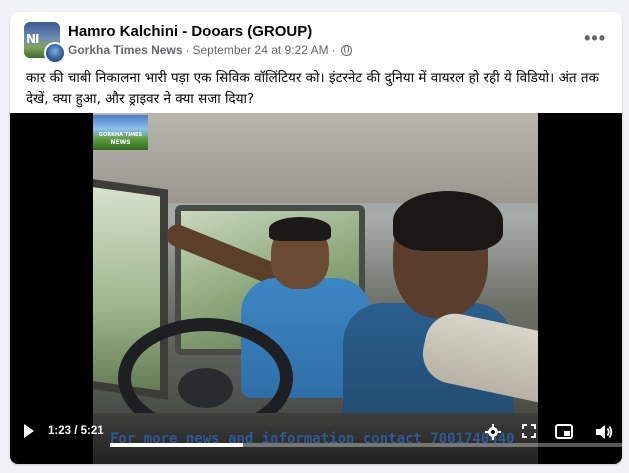 The height and width of the screenshot is (473, 629). I want to click on logo-text-2: NEWS, so click(120, 142).